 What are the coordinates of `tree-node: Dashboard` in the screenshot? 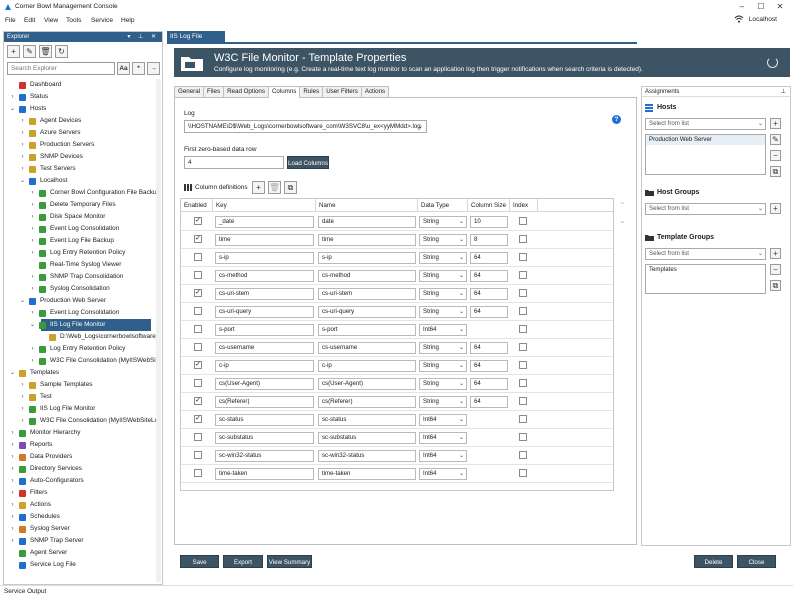 It's located at (80, 85).